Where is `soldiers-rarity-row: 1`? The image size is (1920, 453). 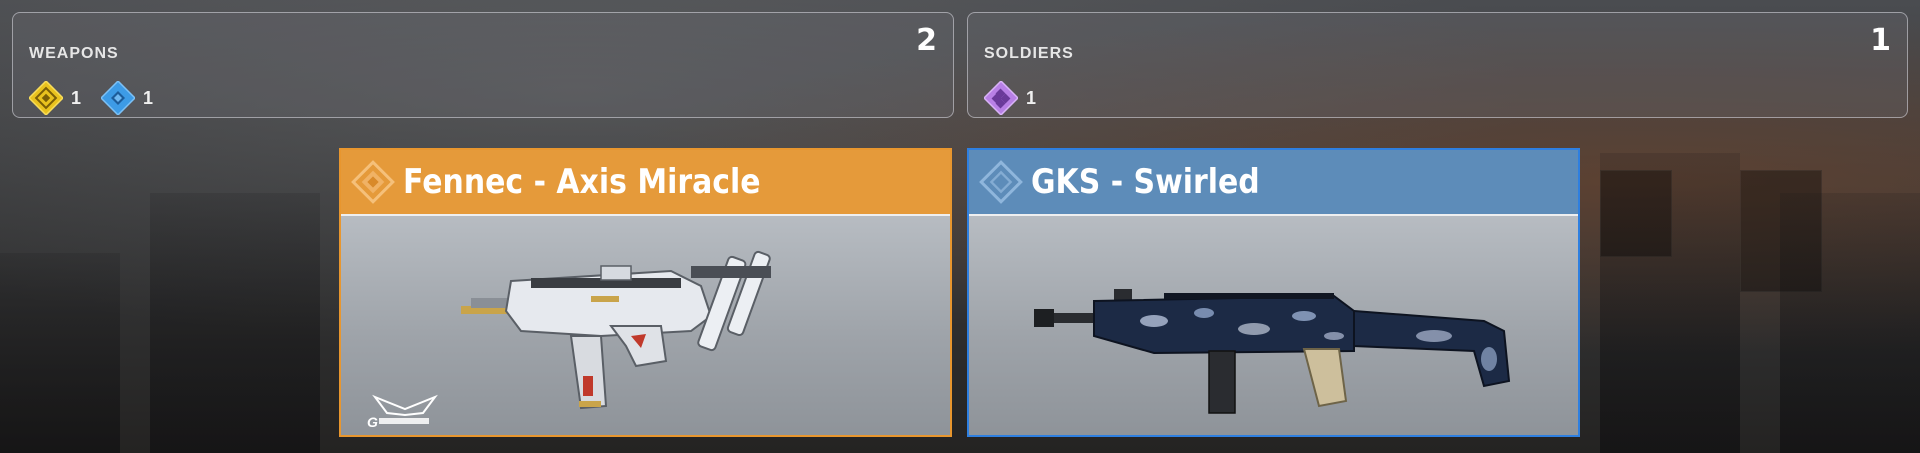 soldiers-rarity-row: 1 is located at coordinates (1017, 98).